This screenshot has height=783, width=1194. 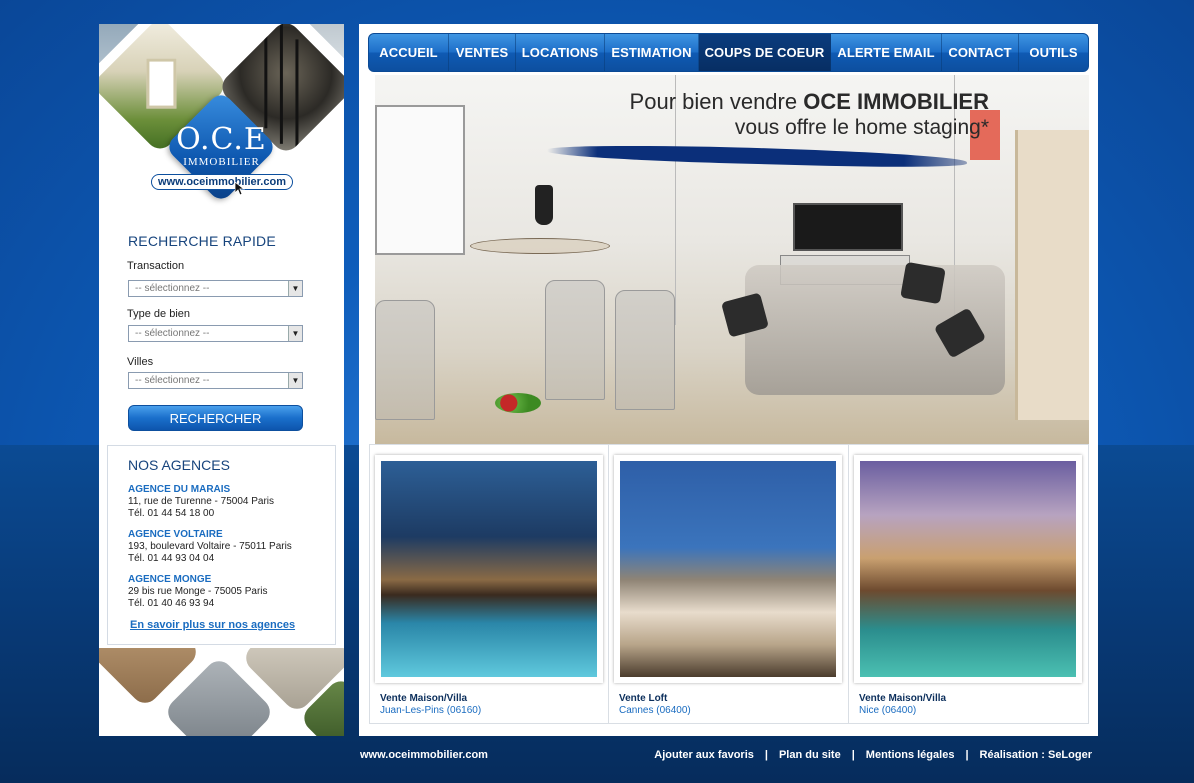 What do you see at coordinates (215, 418) in the screenshot?
I see `search-button: RECHERCHER` at bounding box center [215, 418].